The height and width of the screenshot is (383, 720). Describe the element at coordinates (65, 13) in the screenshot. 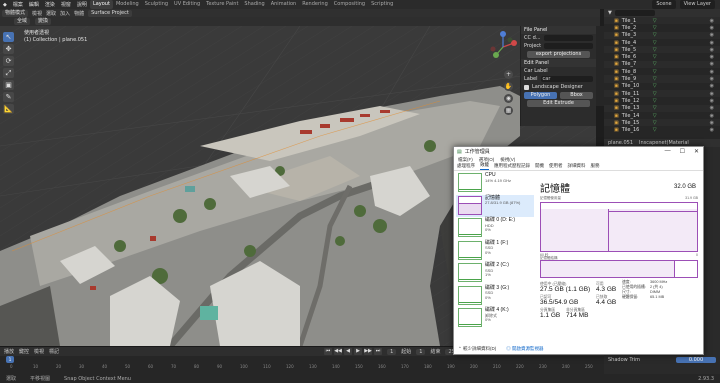

I see `menu-add: 加入` at that location.